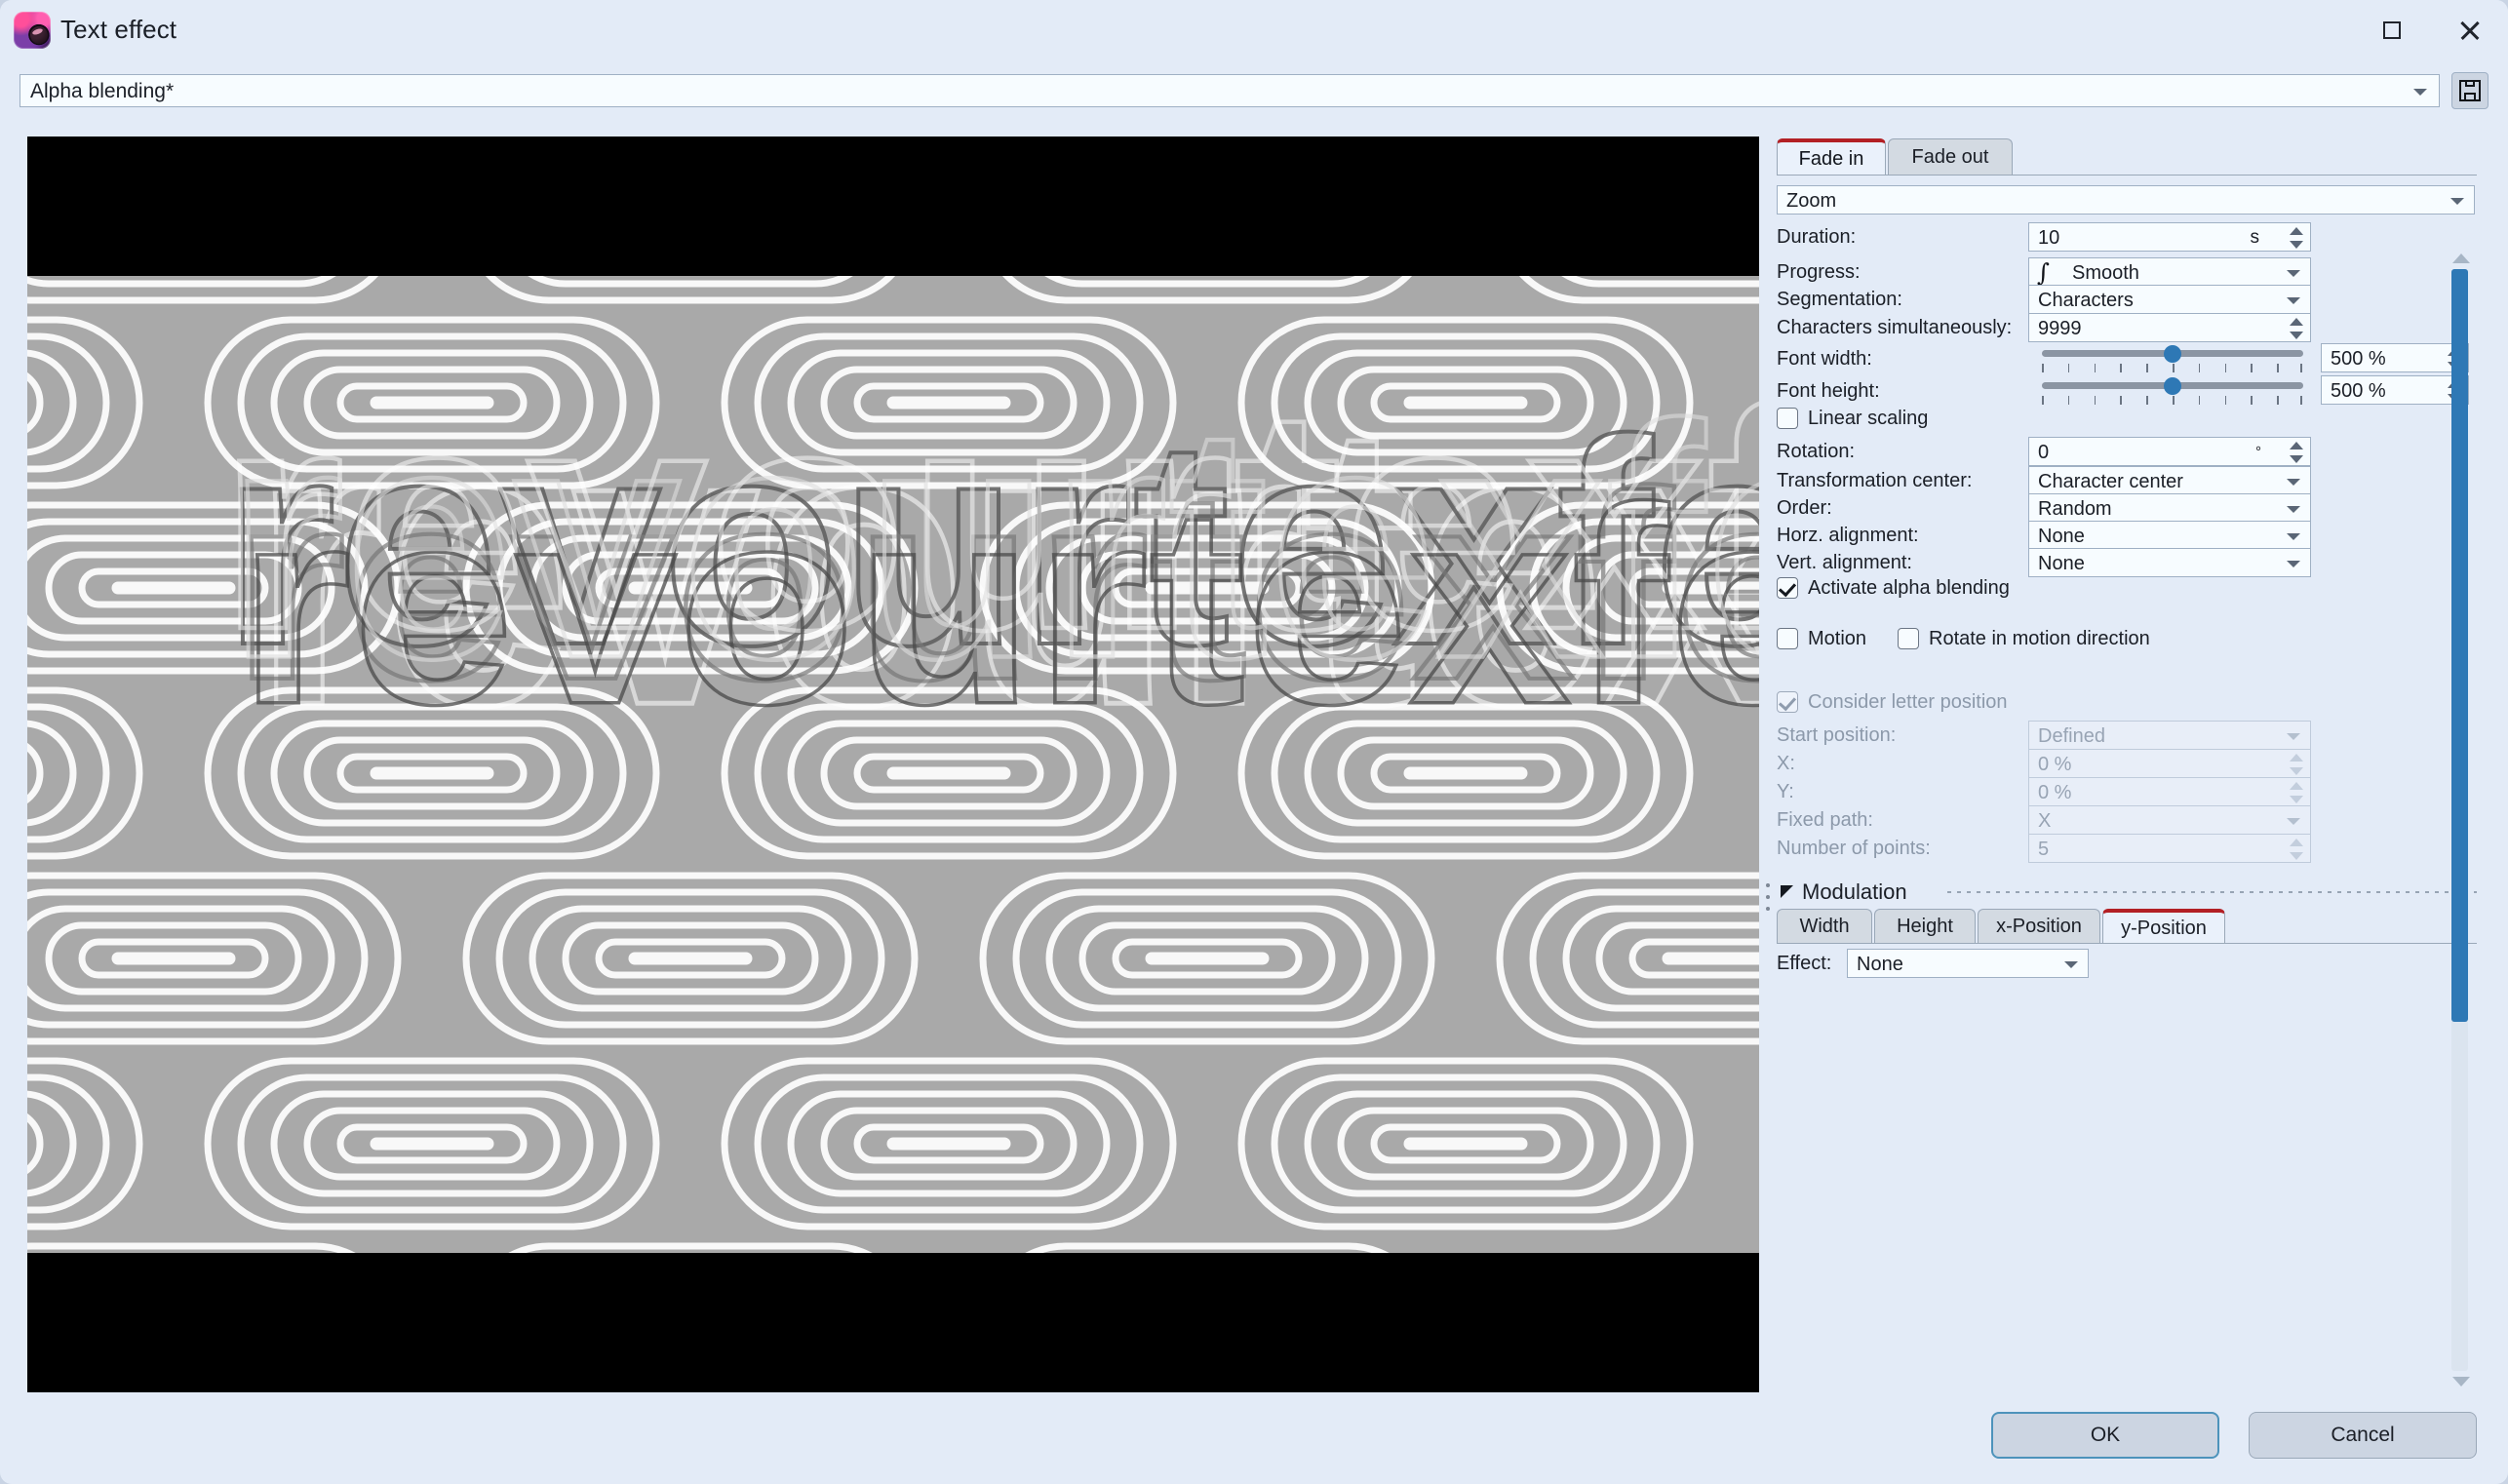  What do you see at coordinates (1816, 451) in the screenshot?
I see `rotation-label: Rotation:` at bounding box center [1816, 451].